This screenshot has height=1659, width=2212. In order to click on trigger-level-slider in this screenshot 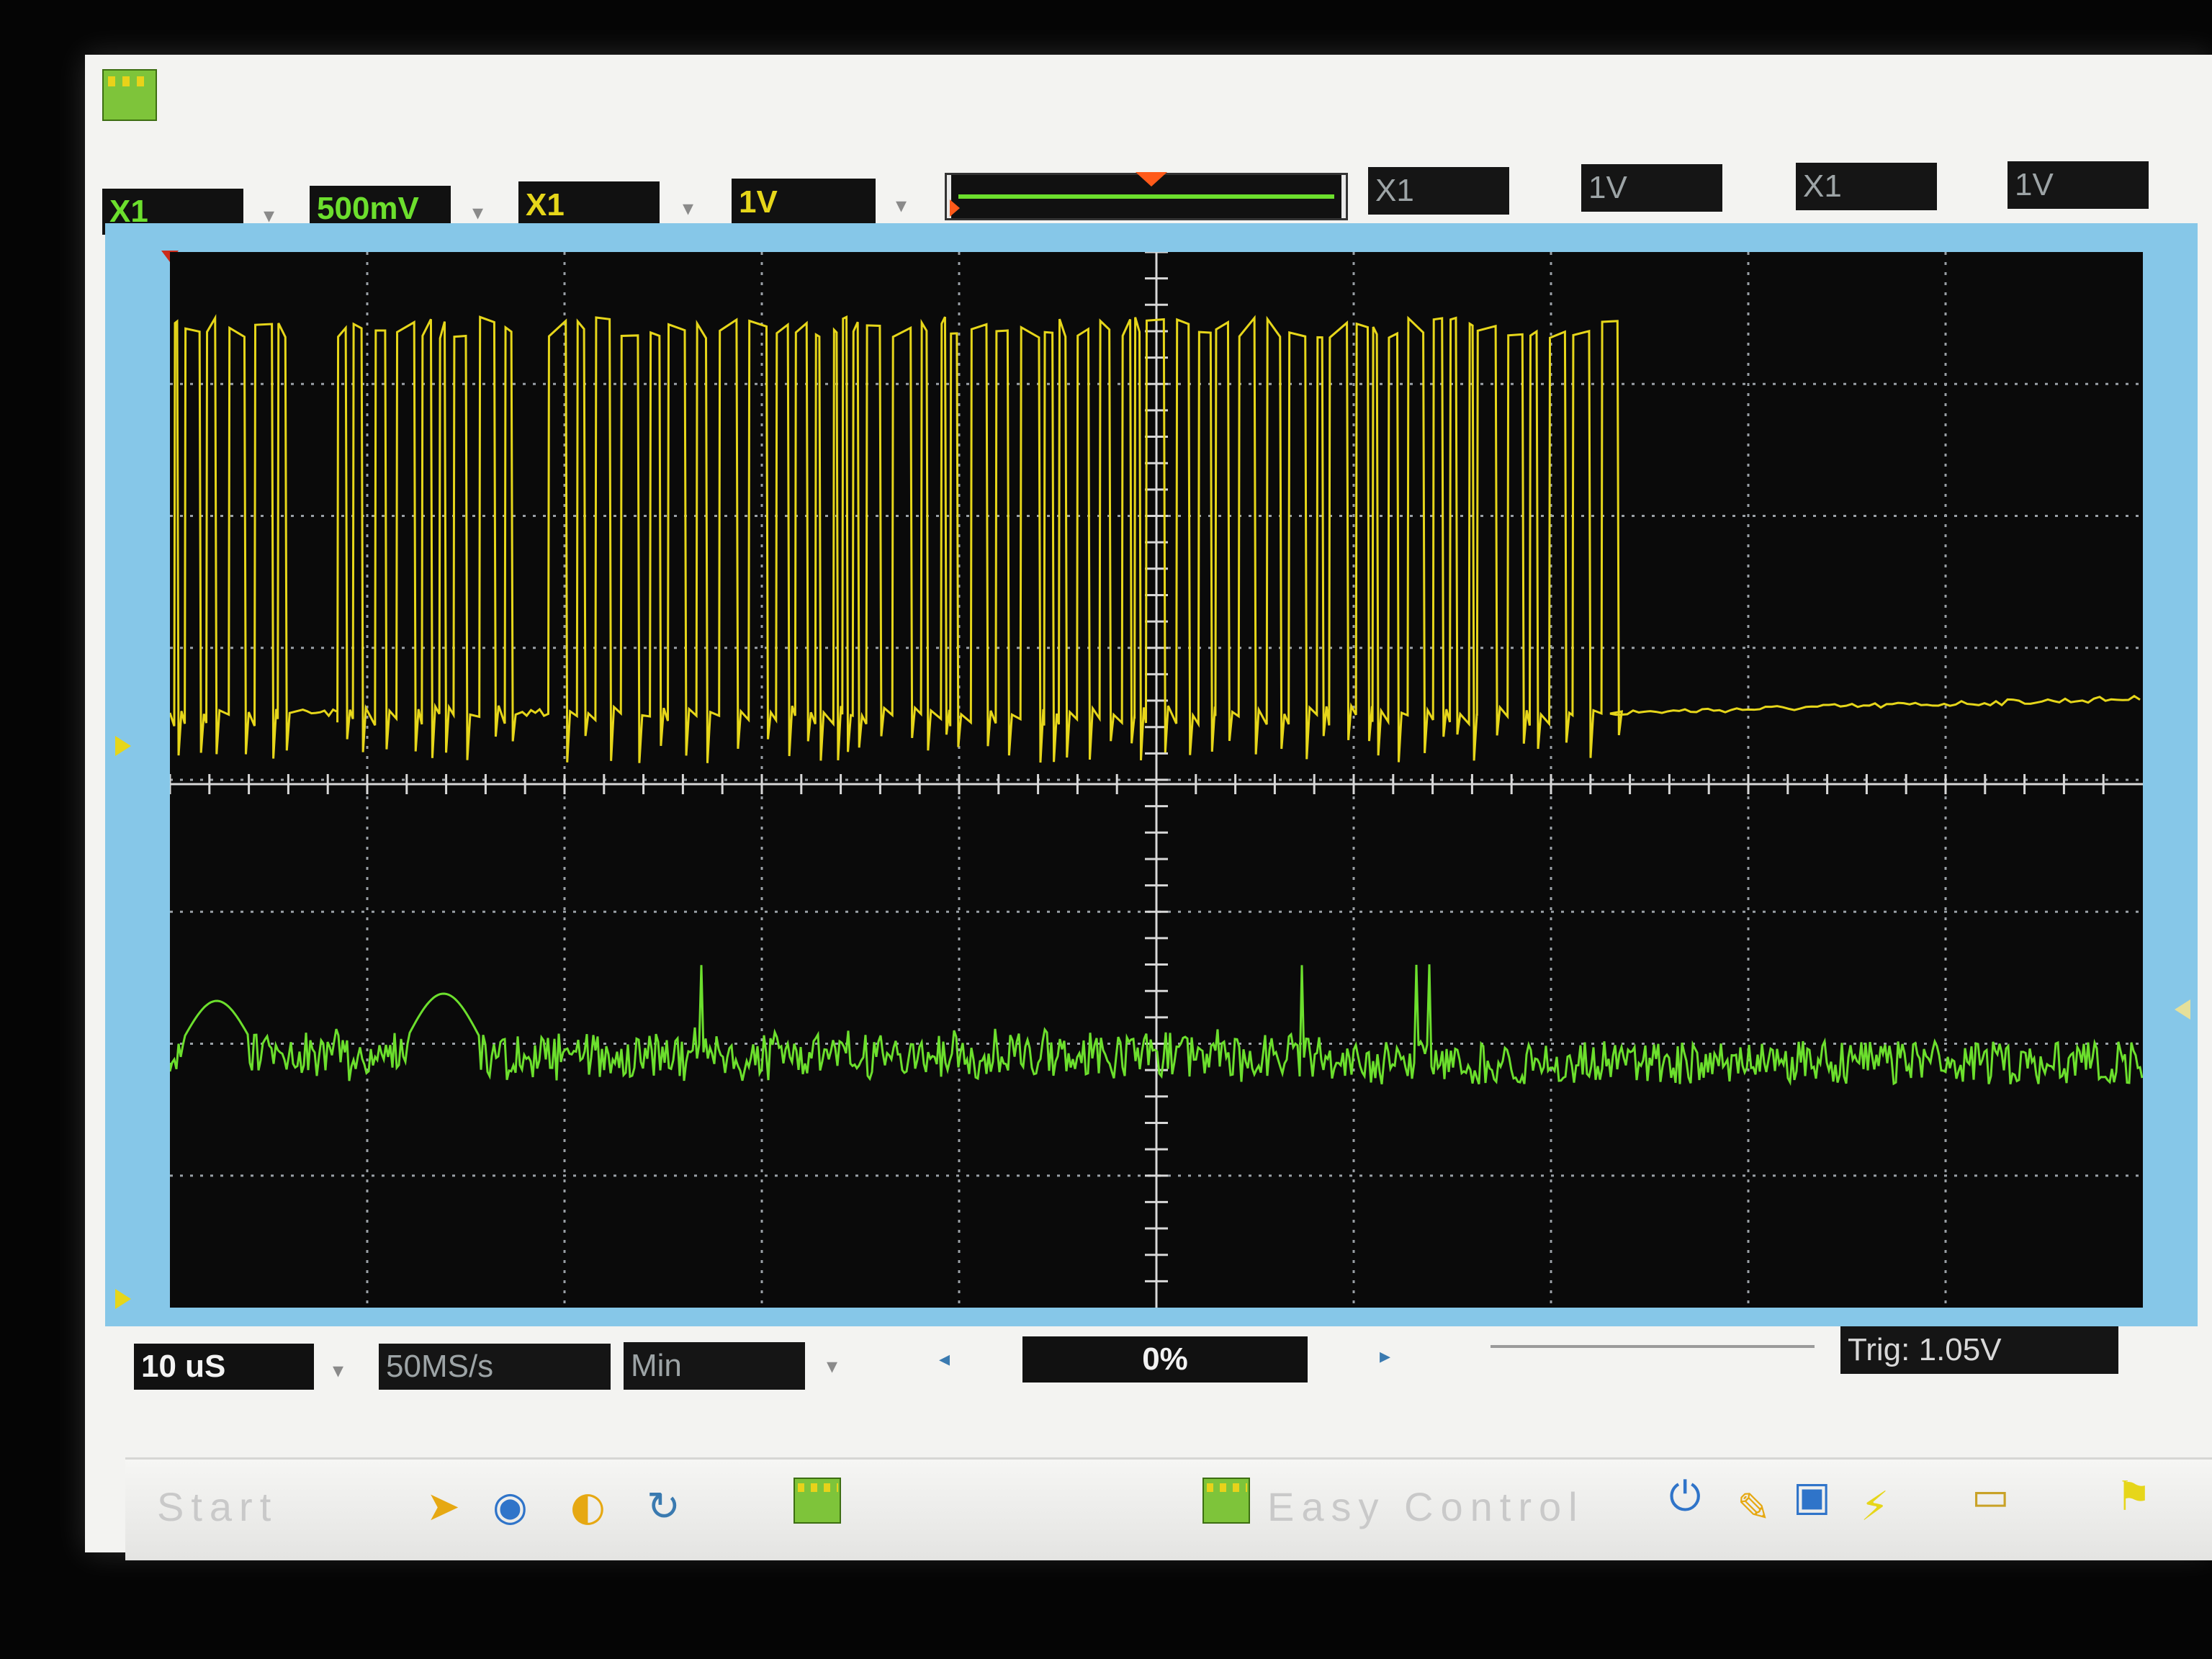, I will do `click(1146, 196)`.